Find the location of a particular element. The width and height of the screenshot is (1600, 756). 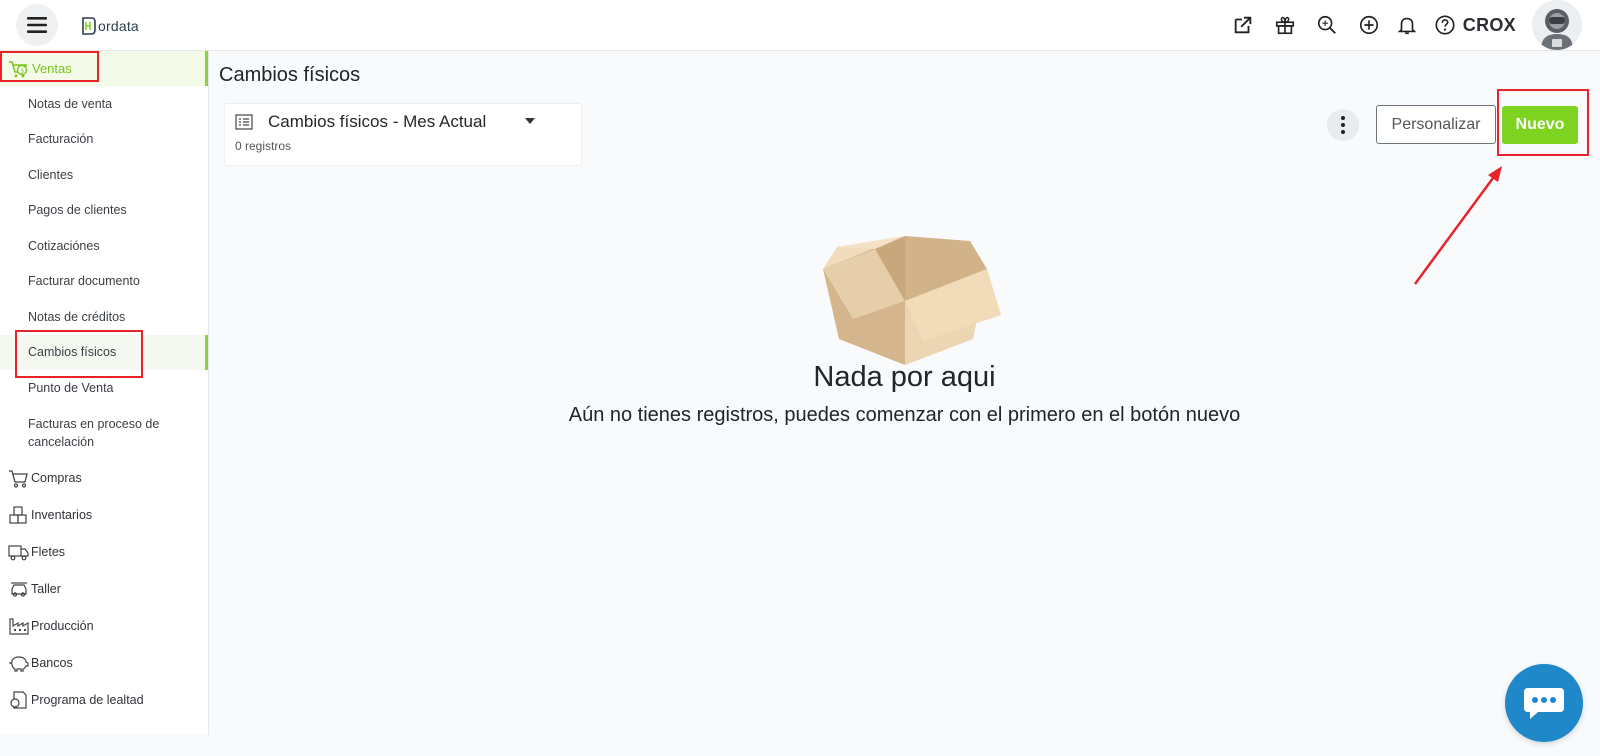

help-button is located at coordinates (1445, 25).